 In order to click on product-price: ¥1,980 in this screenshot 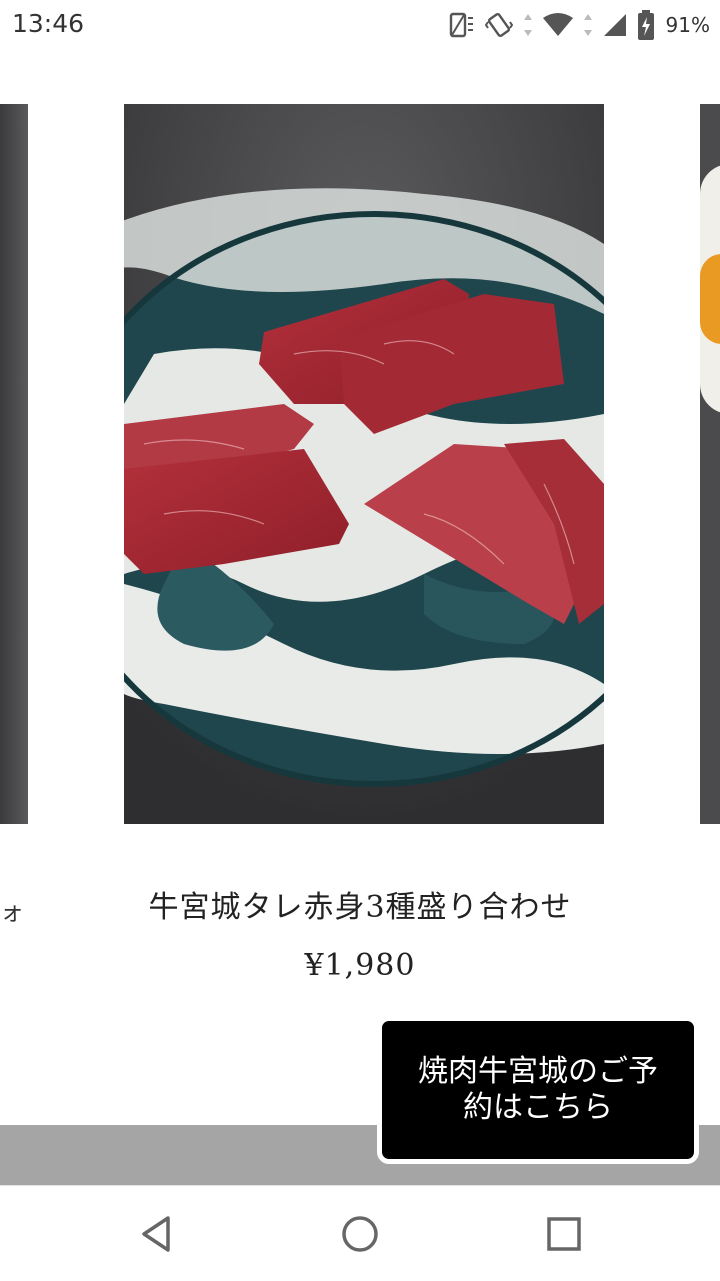, I will do `click(360, 965)`.